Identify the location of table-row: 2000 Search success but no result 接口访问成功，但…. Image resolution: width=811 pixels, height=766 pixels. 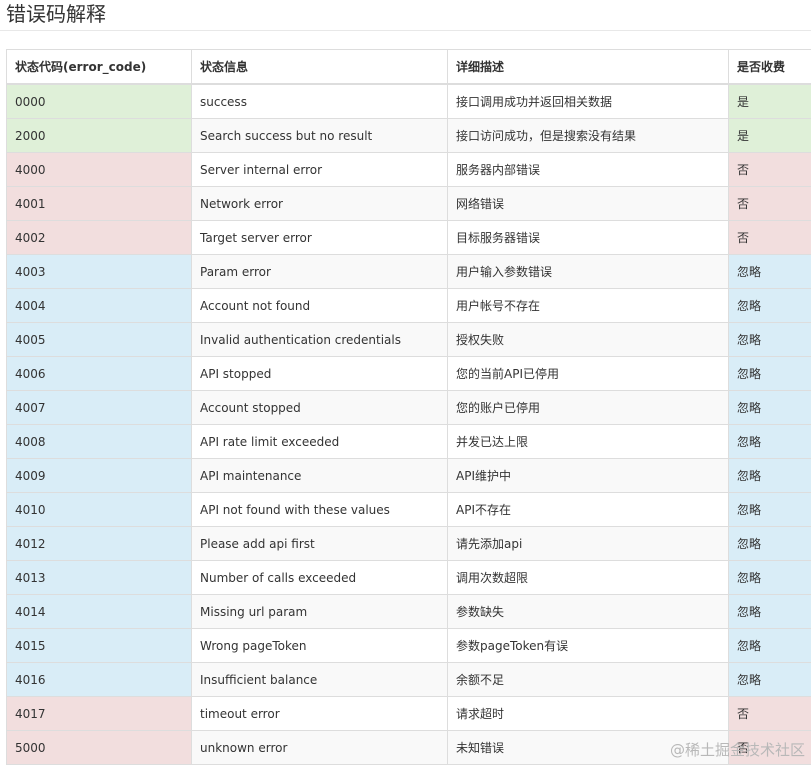
(408, 135).